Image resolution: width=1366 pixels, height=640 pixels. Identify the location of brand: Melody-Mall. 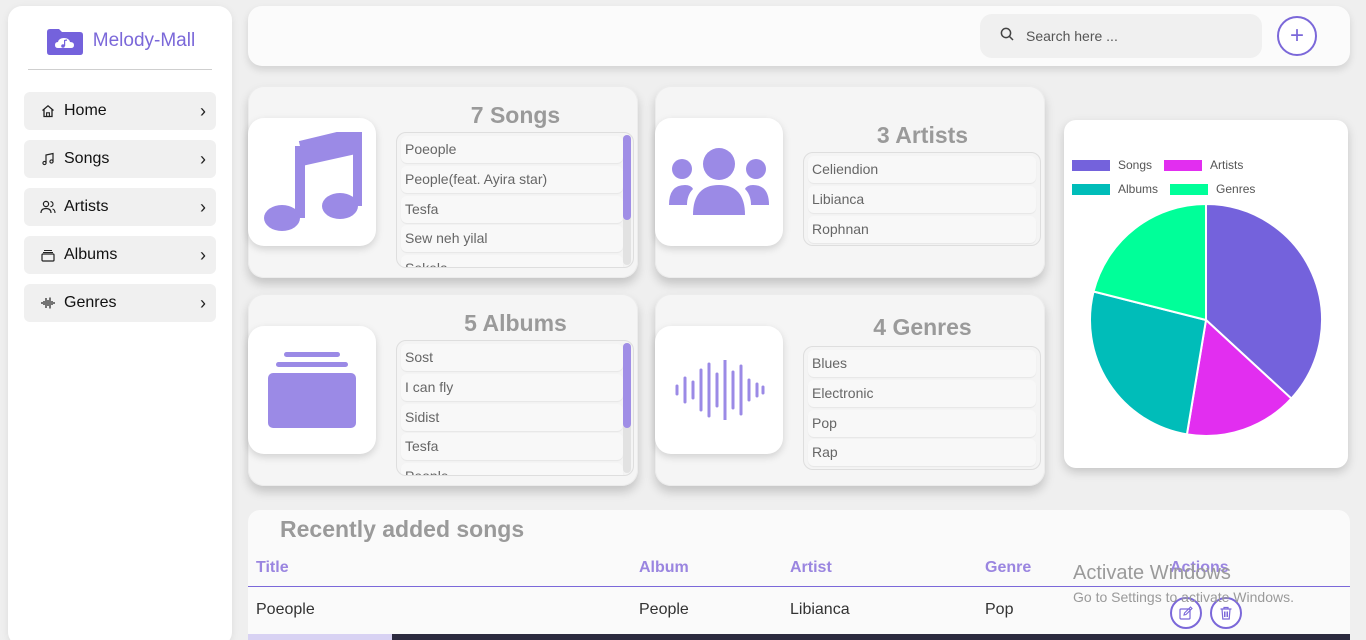
(120, 38).